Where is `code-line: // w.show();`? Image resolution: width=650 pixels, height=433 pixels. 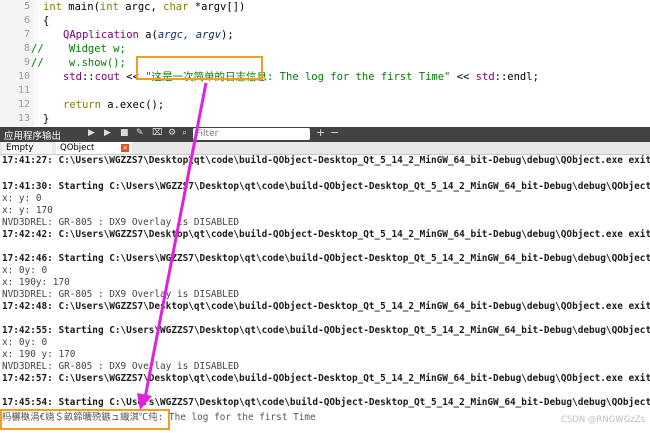 code-line: // w.show(); is located at coordinates (78, 63).